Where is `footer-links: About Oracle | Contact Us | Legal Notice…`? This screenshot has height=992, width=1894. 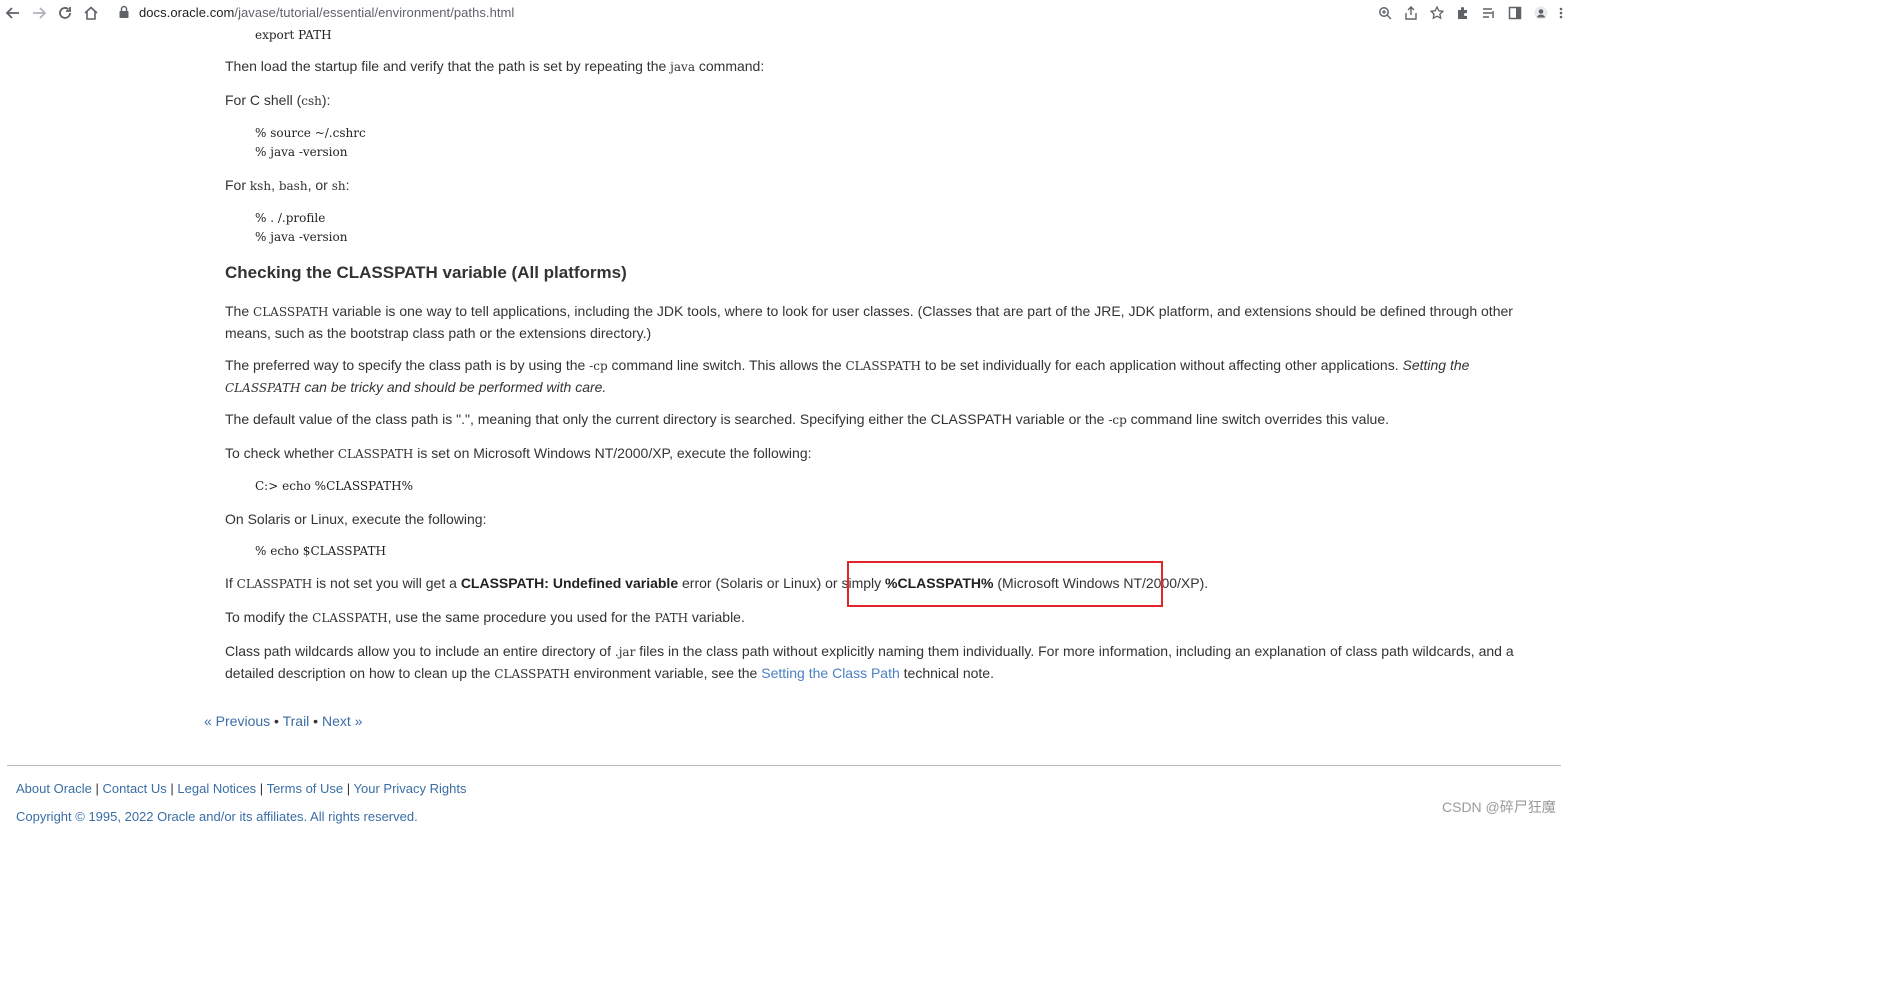 footer-links: About Oracle | Contact Us | Legal Notice… is located at coordinates (241, 788).